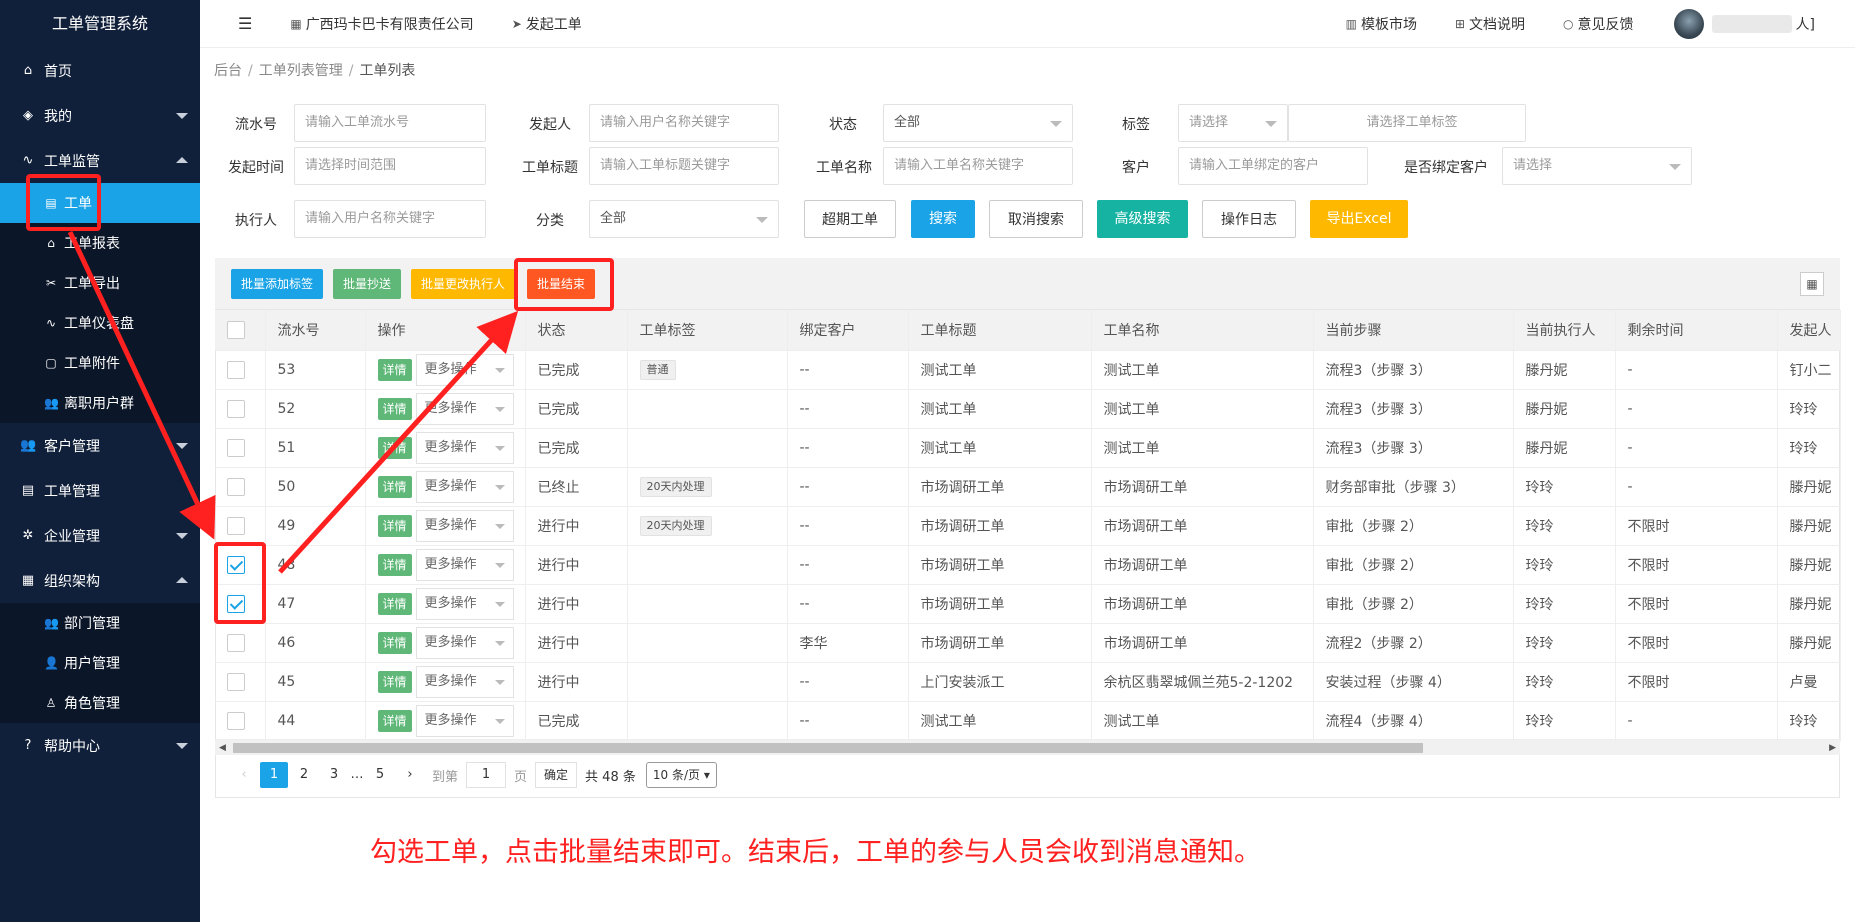 This screenshot has height=922, width=1855. Describe the element at coordinates (141, 385) in the screenshot. I see `arrow-to-checkboxes` at that location.